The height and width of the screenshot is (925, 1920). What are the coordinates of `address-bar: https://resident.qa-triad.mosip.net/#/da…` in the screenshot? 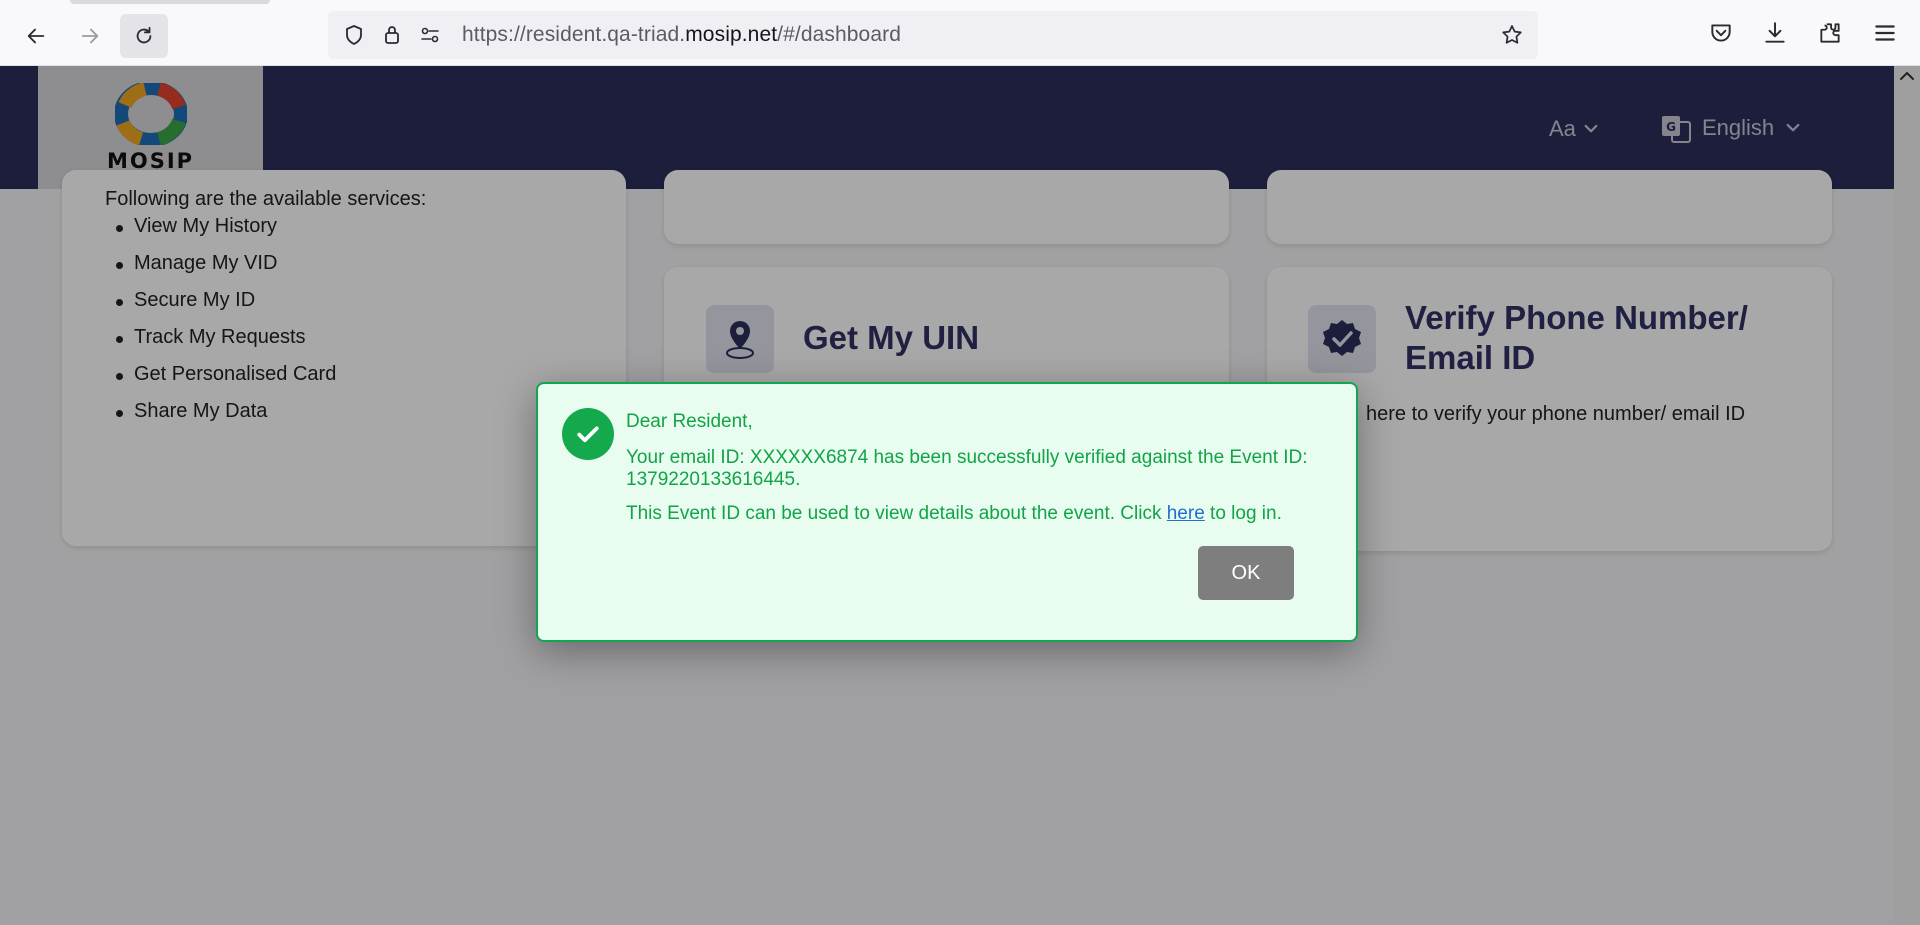 It's located at (933, 35).